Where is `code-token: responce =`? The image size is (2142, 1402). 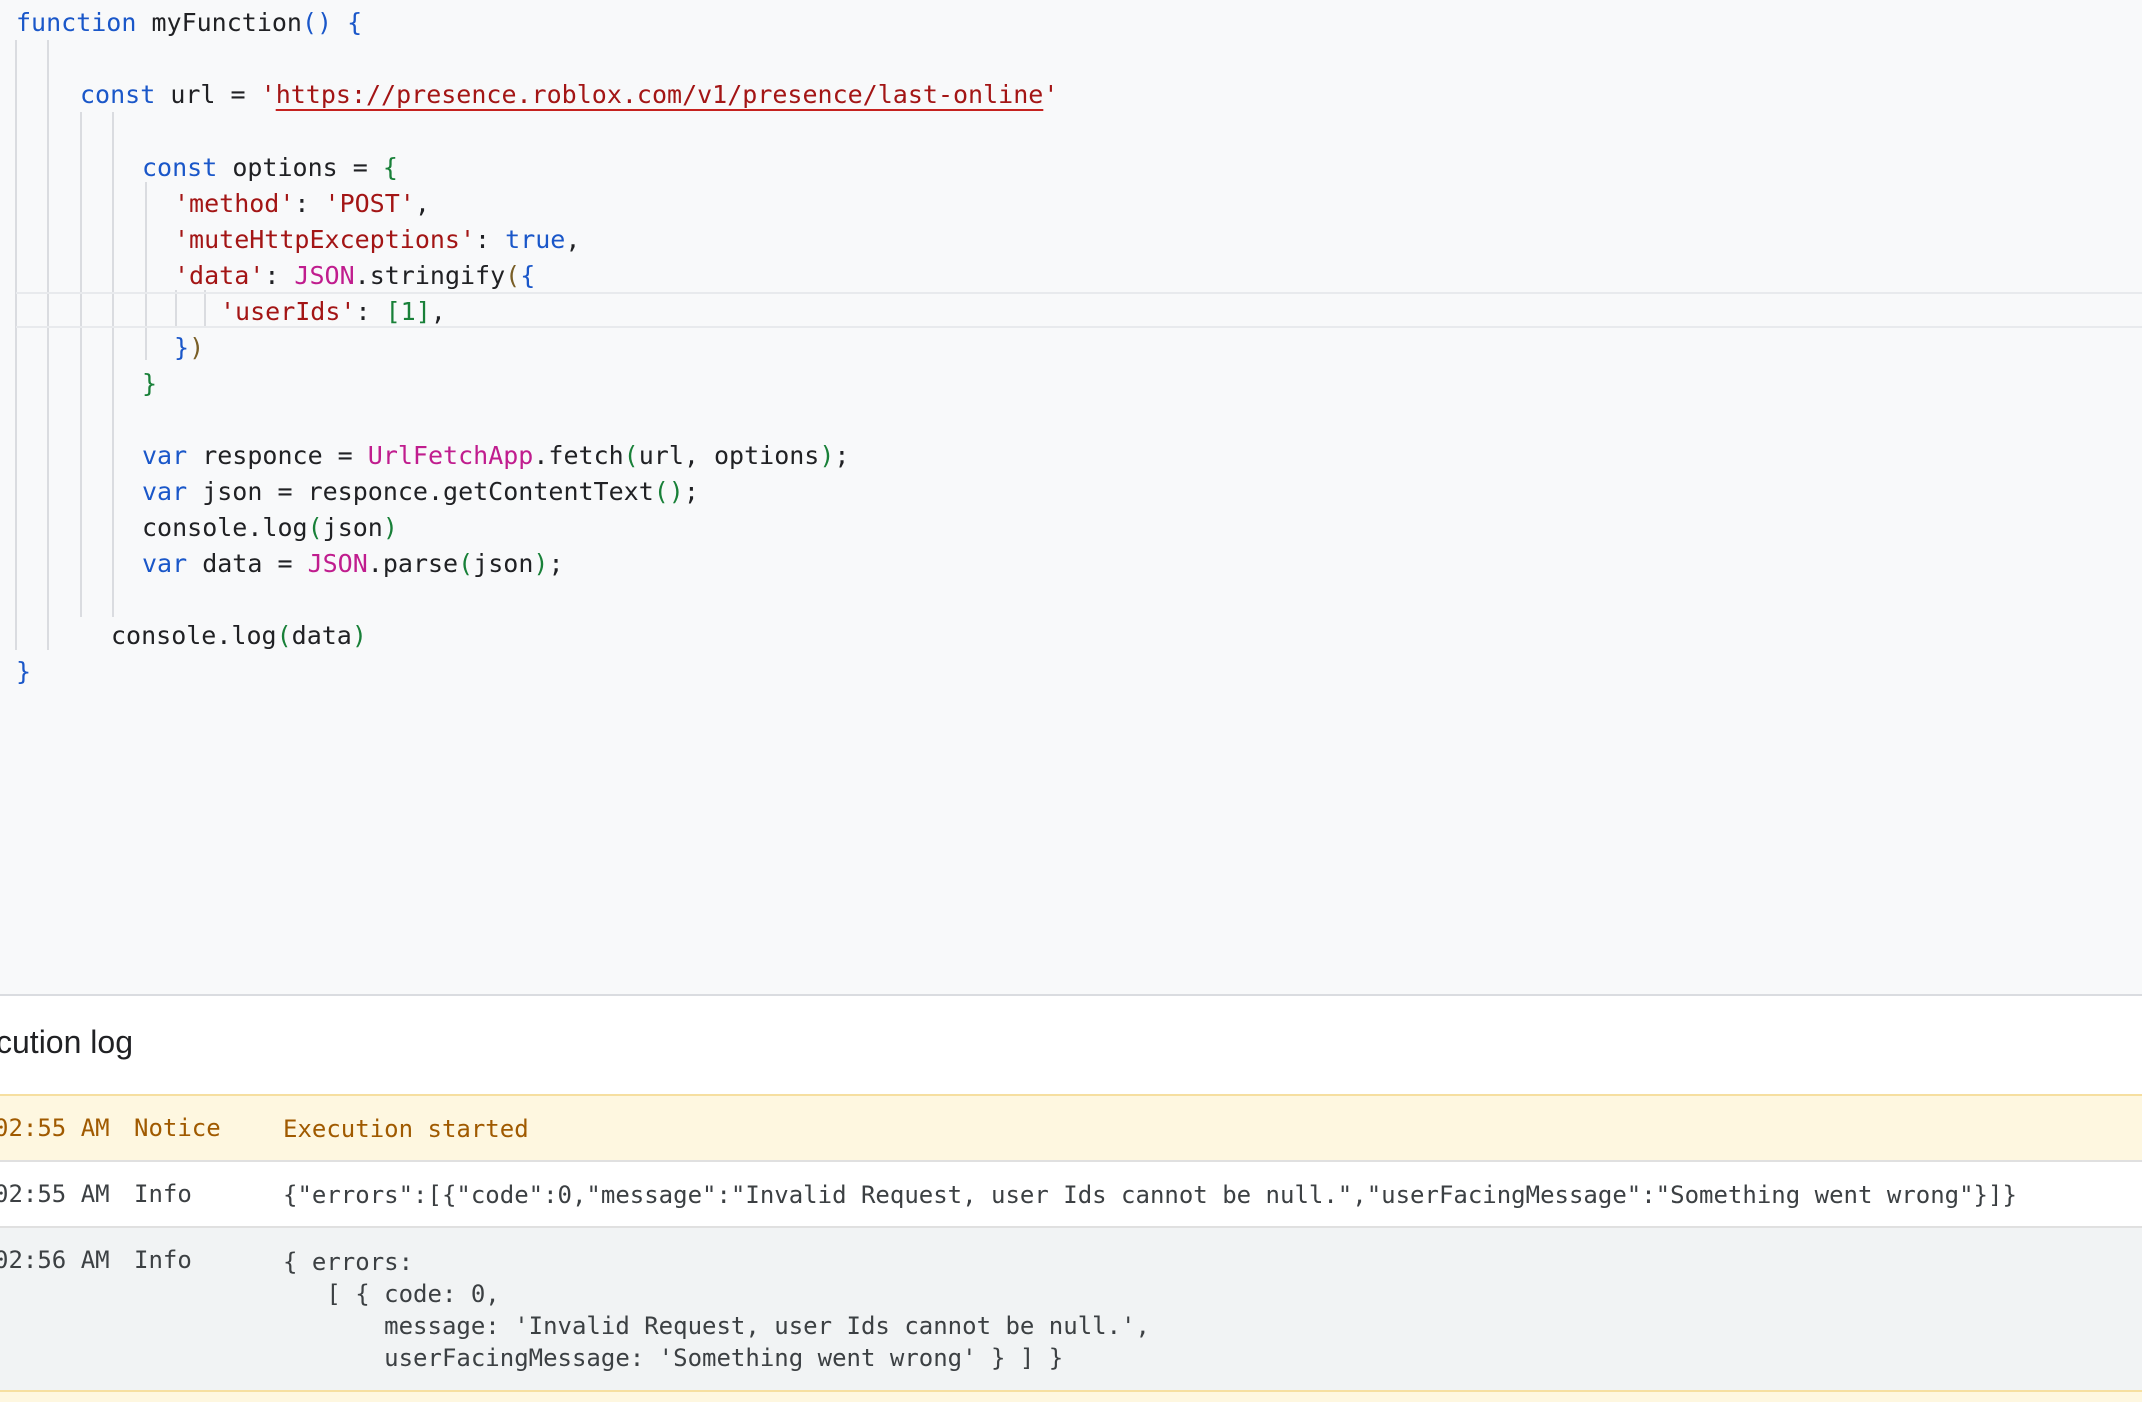
code-token: responce = is located at coordinates (277, 455).